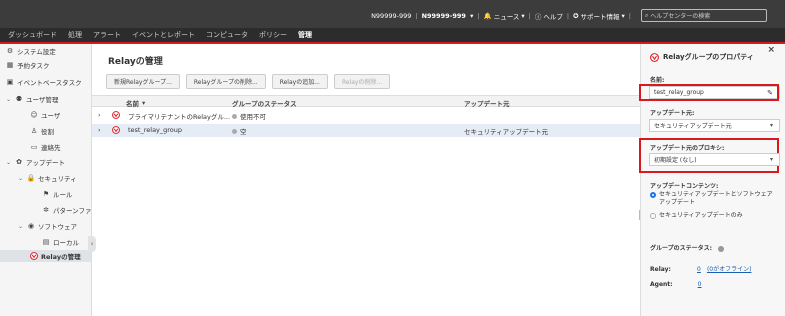  Describe the element at coordinates (653, 195) in the screenshot. I see `radio-selected` at that location.